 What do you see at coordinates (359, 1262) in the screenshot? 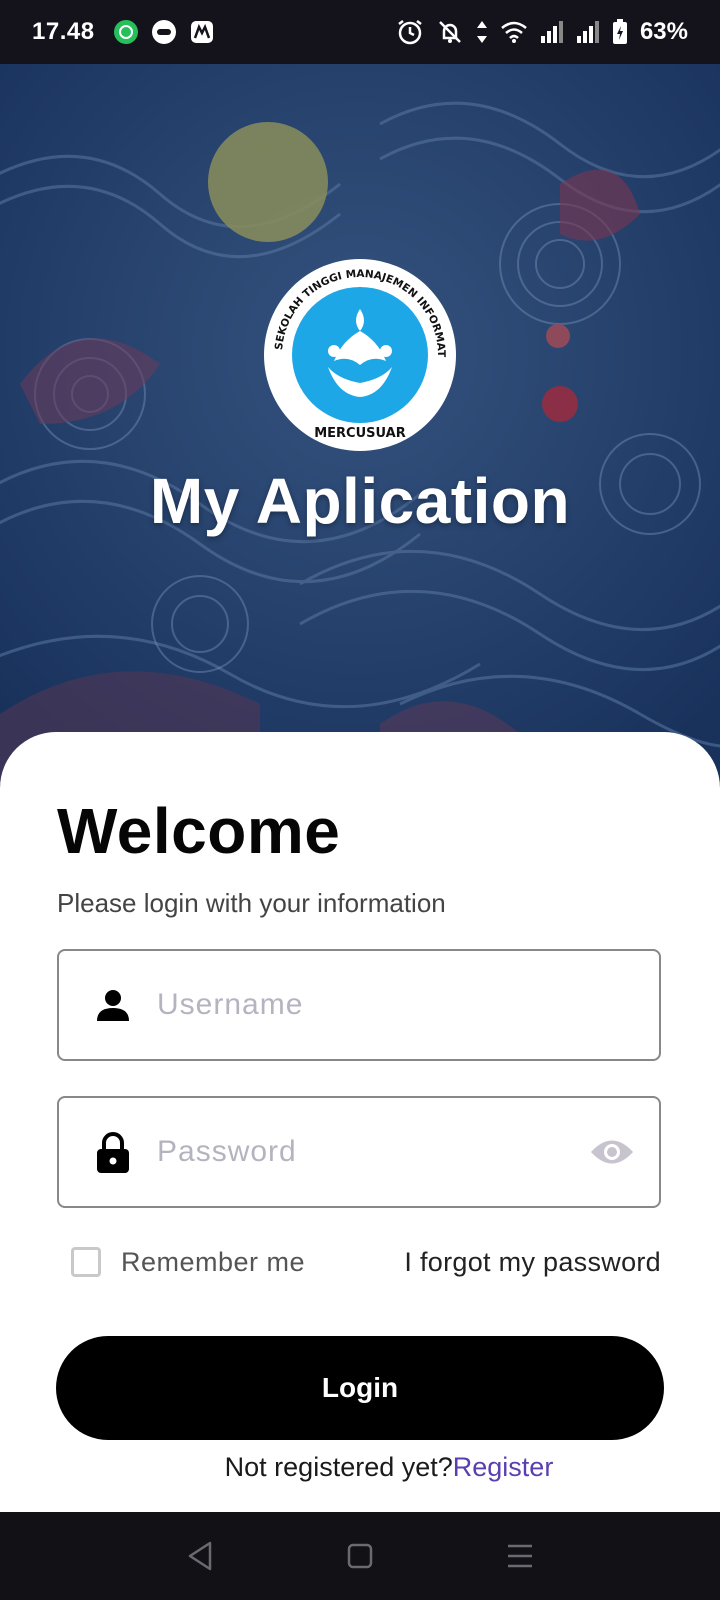
I see `remember-row: Remember me I forgot my password` at bounding box center [359, 1262].